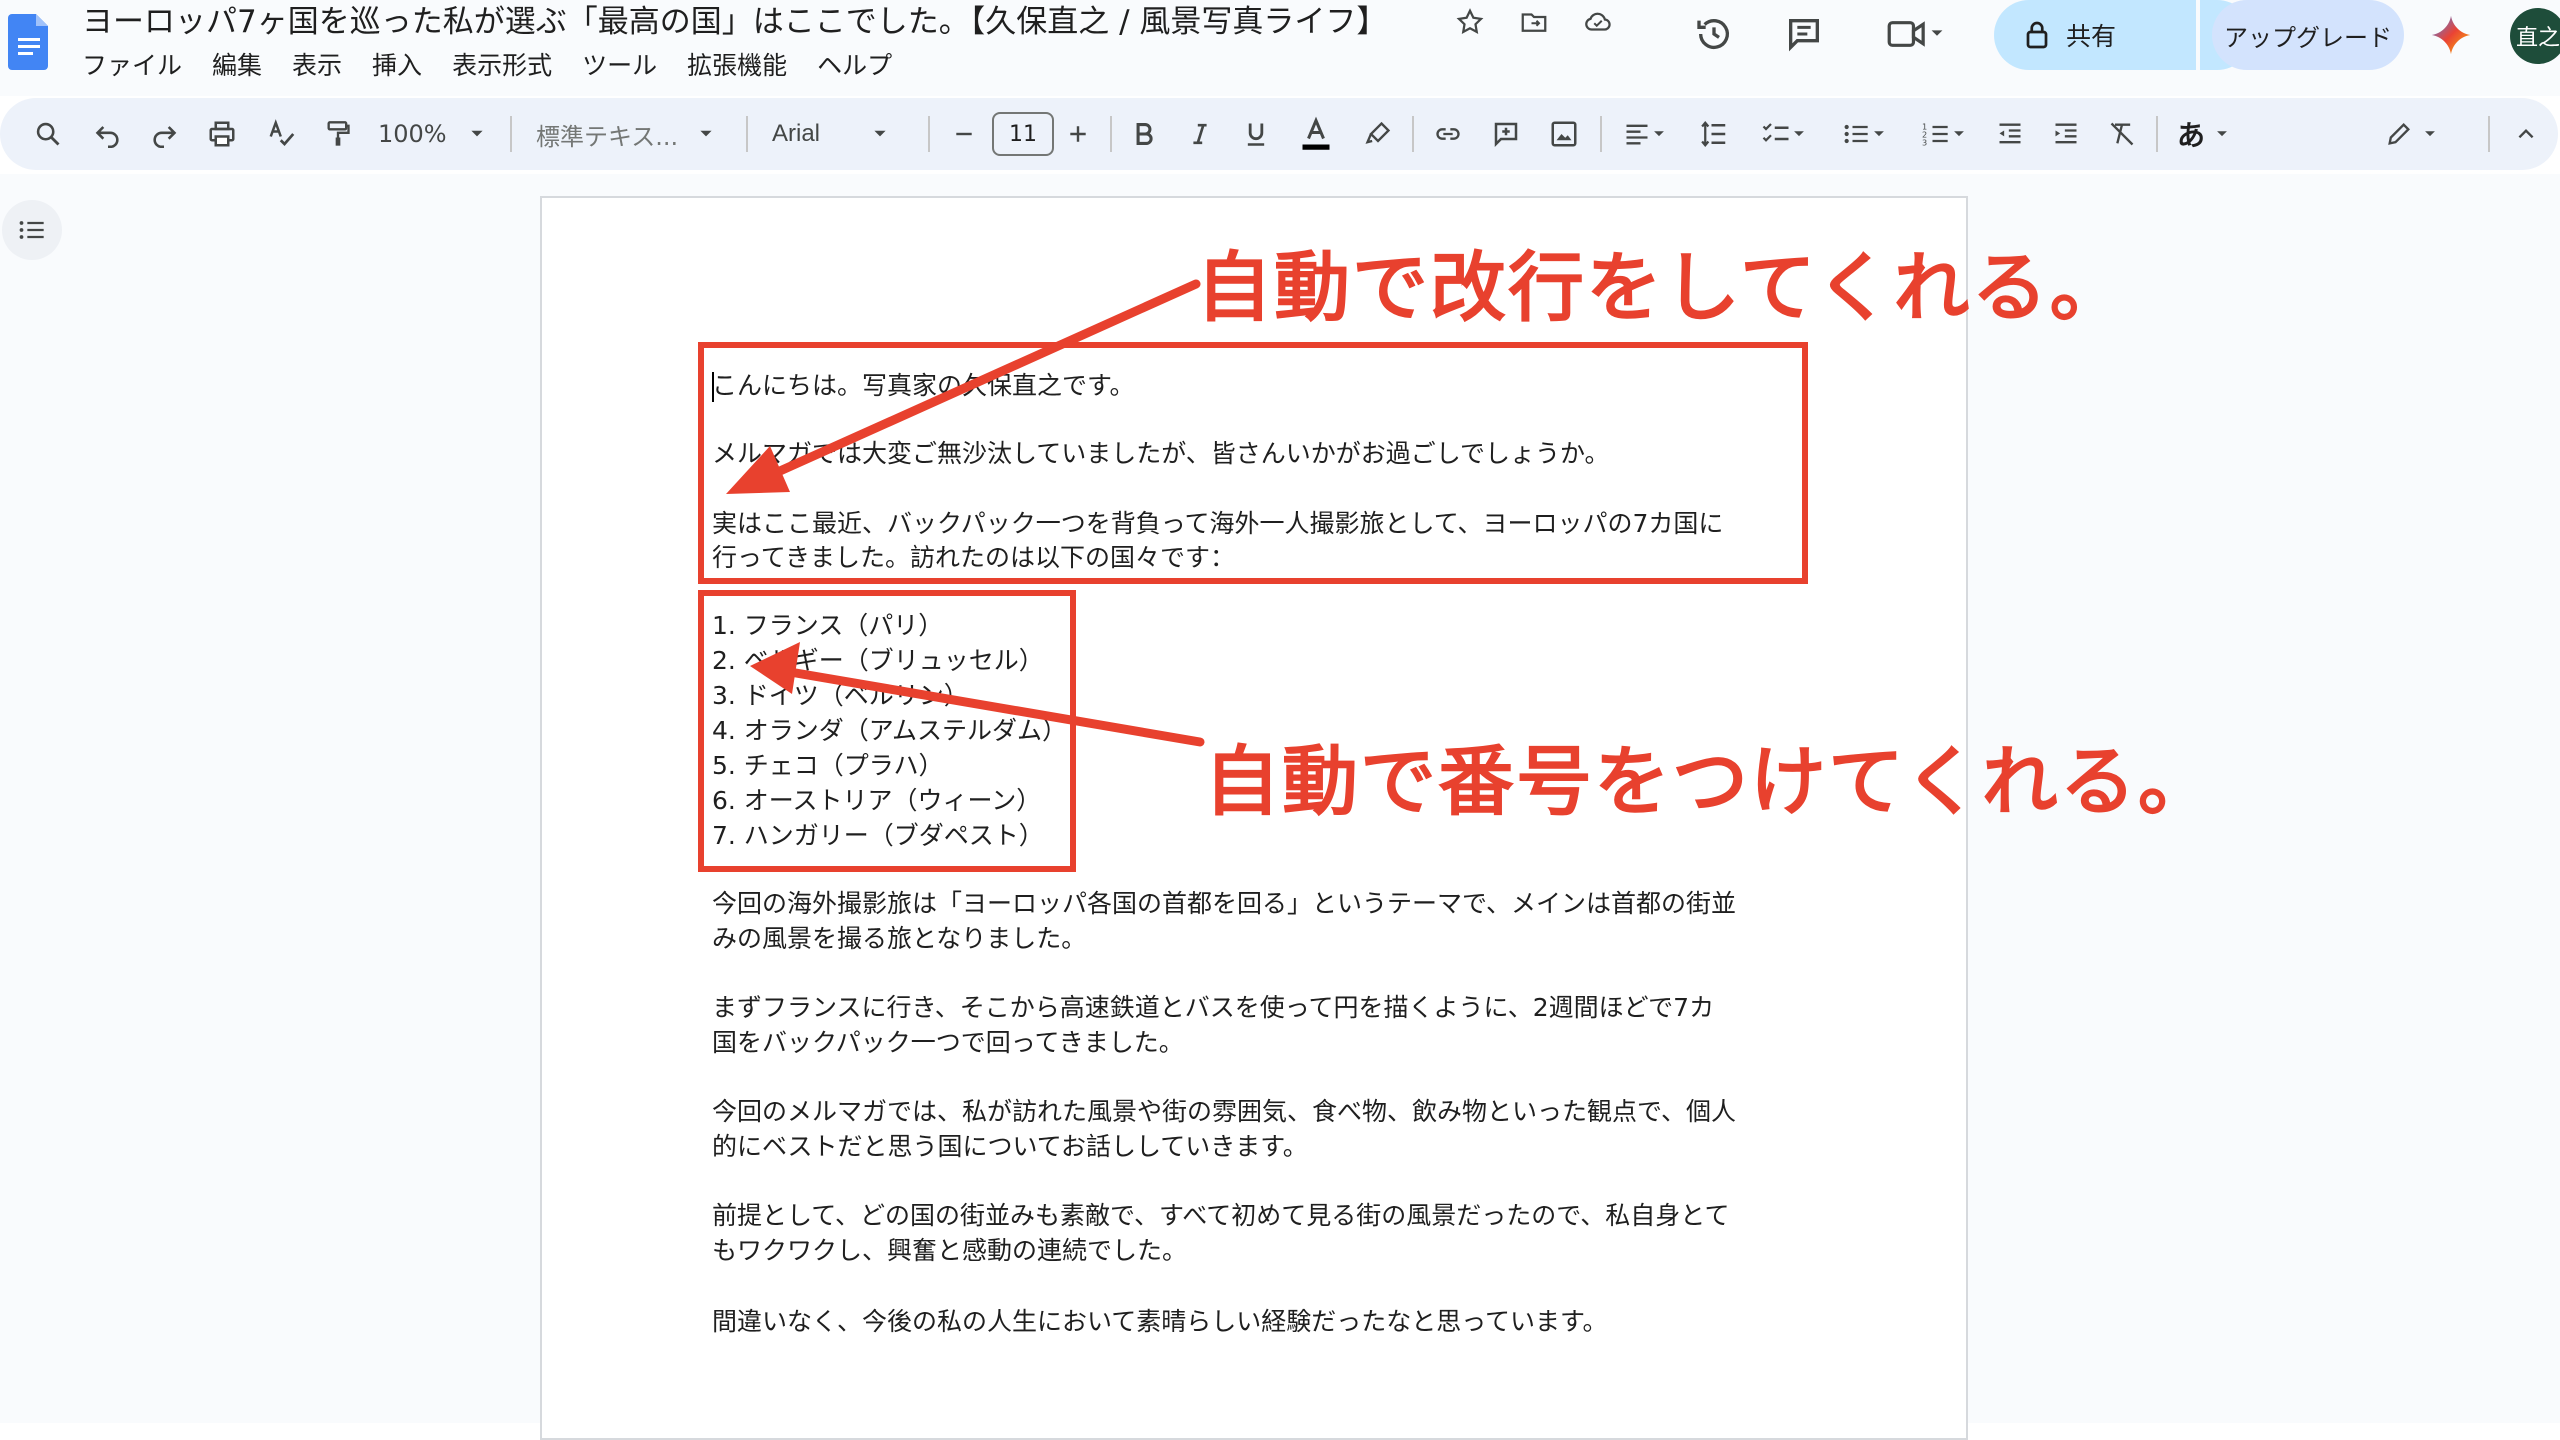  I want to click on outline-list-icon, so click(31, 230).